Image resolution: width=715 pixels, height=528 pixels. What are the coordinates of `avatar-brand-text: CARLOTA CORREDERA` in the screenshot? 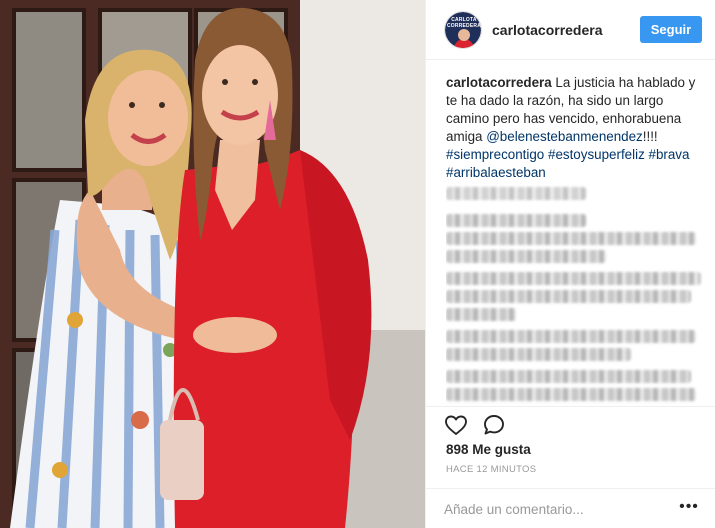 It's located at (464, 23).